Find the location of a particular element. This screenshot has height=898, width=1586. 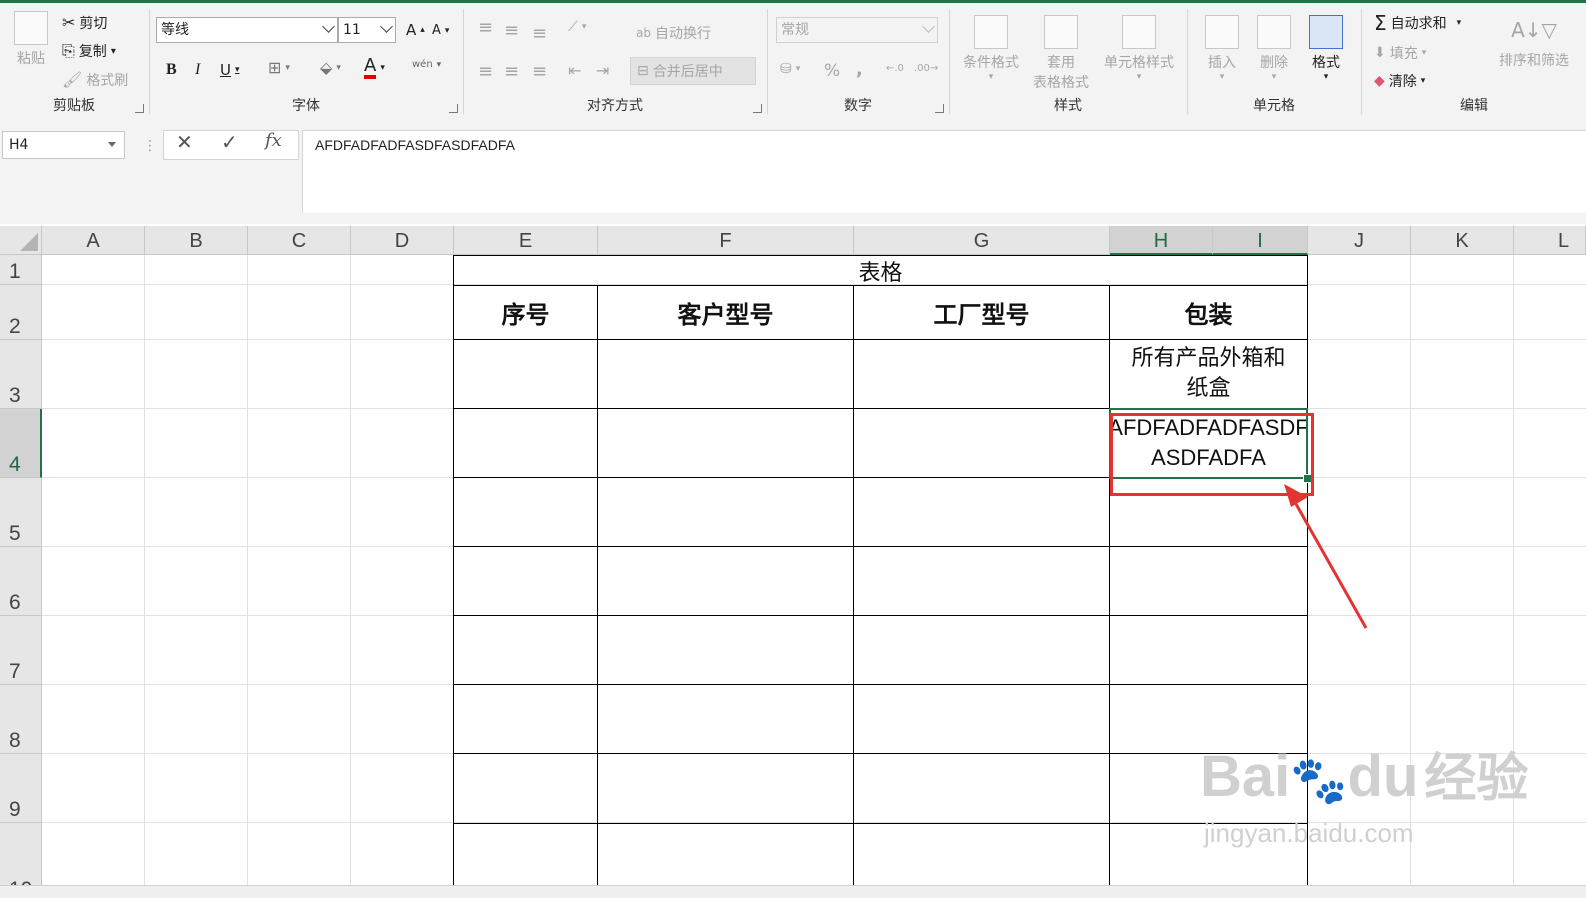

arrow-head is located at coordinates (1296, 495).